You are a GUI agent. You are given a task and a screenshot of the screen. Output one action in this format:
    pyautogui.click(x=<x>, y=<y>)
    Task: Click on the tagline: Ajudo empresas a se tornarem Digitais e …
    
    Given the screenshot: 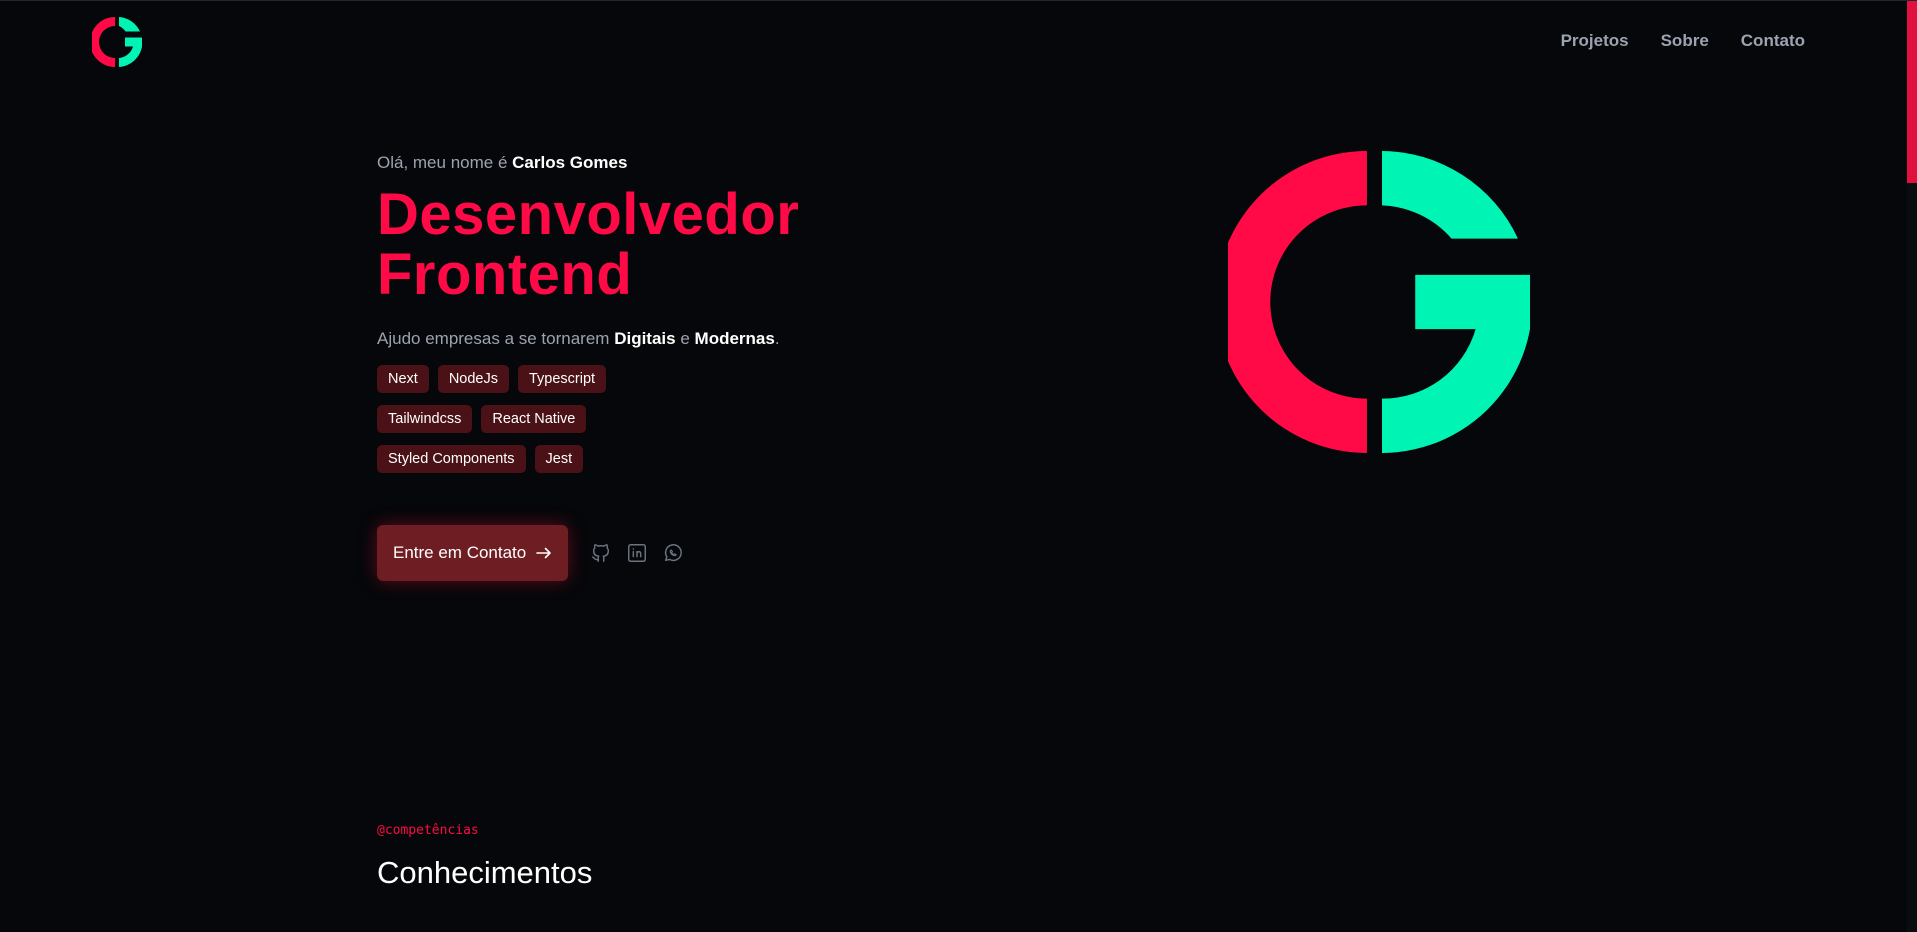 What is the action you would take?
    pyautogui.click(x=657, y=339)
    